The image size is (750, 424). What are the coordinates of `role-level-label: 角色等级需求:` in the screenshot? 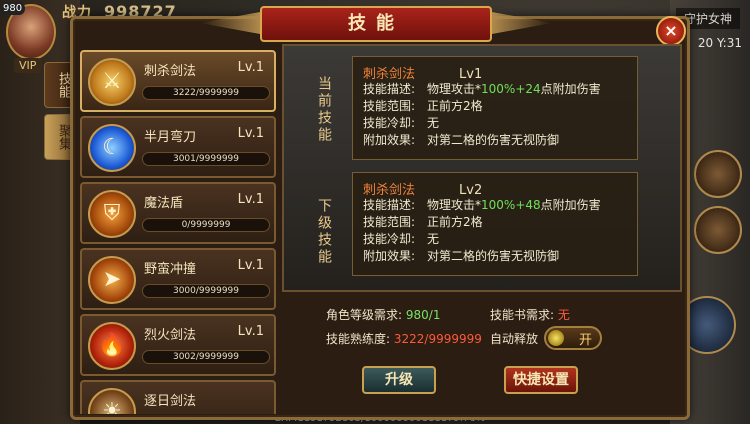 It's located at (364, 315).